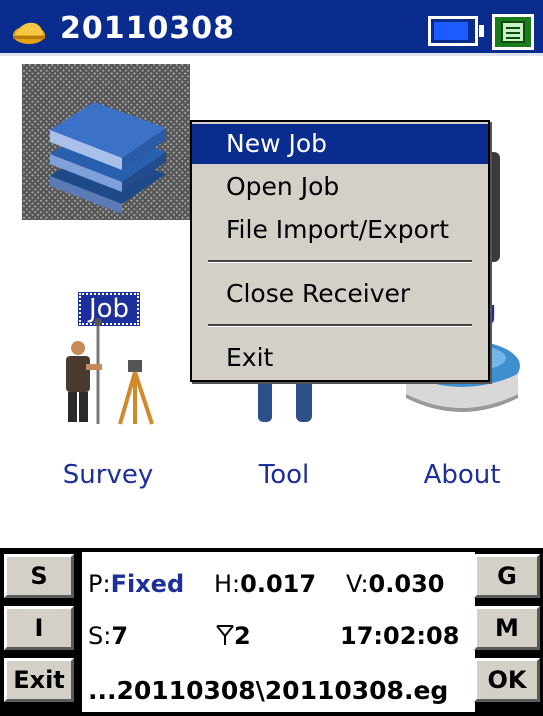 Image resolution: width=543 pixels, height=716 pixels. What do you see at coordinates (462, 475) in the screenshot?
I see `tile-label-about: About` at bounding box center [462, 475].